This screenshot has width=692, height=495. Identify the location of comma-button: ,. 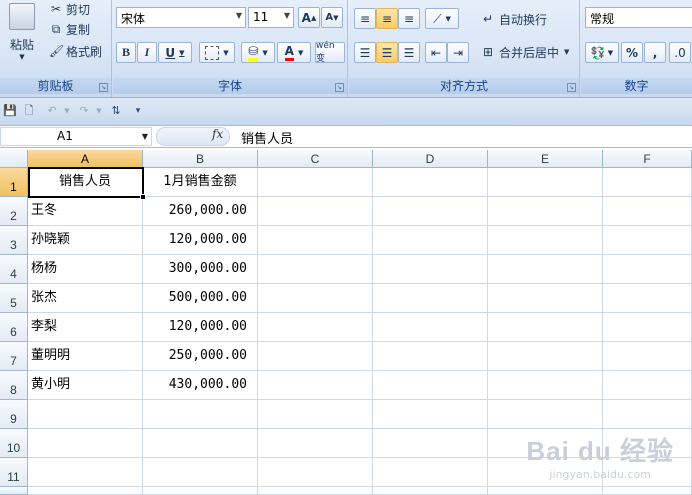
(655, 52).